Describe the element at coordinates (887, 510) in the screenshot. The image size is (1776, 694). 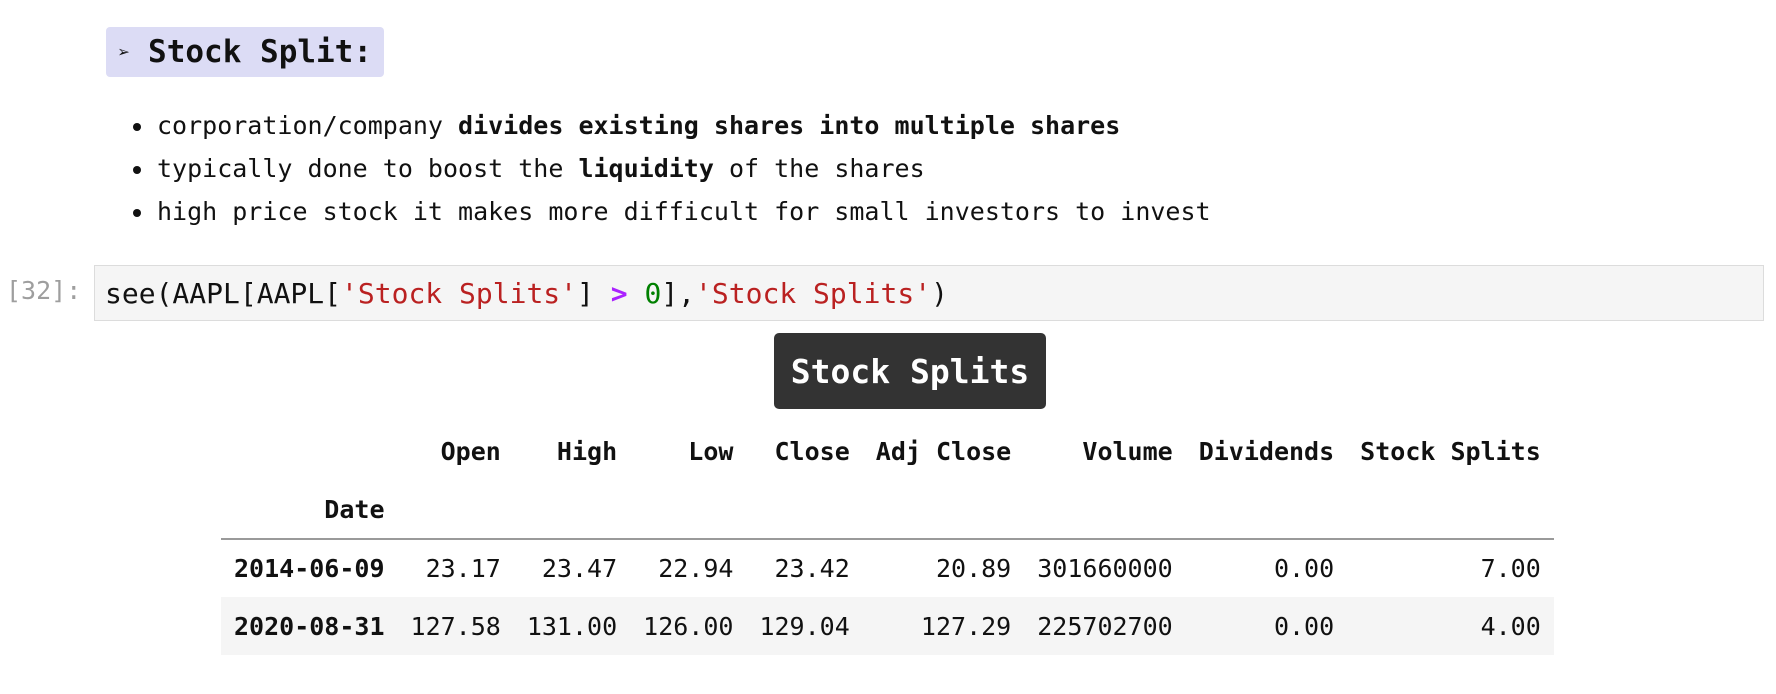
I see `index-name-row: Date` at that location.